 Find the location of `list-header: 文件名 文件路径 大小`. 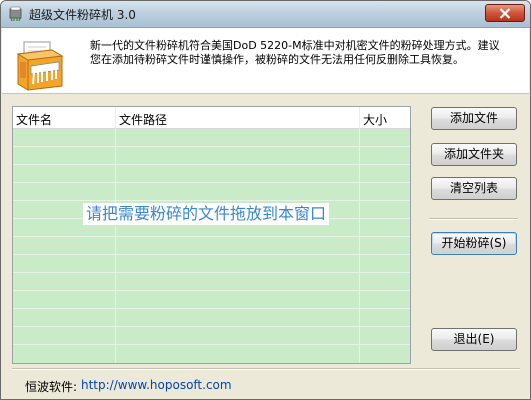

list-header: 文件名 文件路径 大小 is located at coordinates (211, 118).